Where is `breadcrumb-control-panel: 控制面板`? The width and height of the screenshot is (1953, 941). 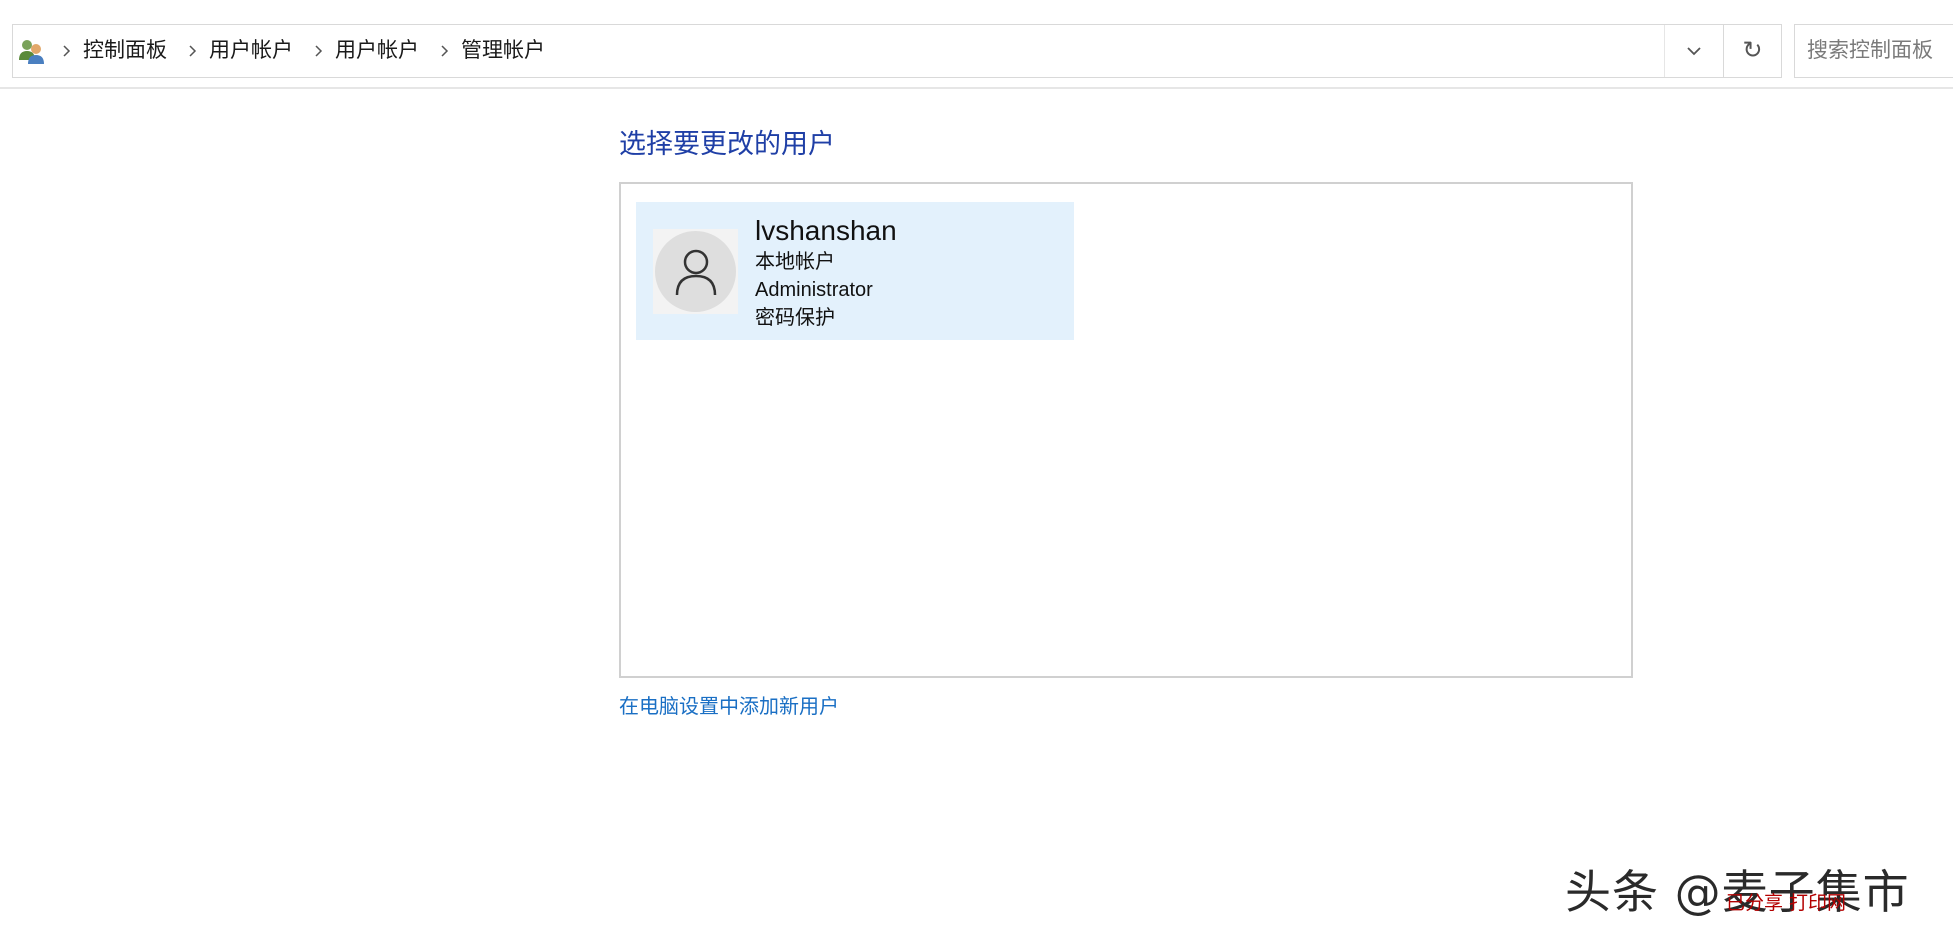 breadcrumb-control-panel: 控制面板 is located at coordinates (127, 51).